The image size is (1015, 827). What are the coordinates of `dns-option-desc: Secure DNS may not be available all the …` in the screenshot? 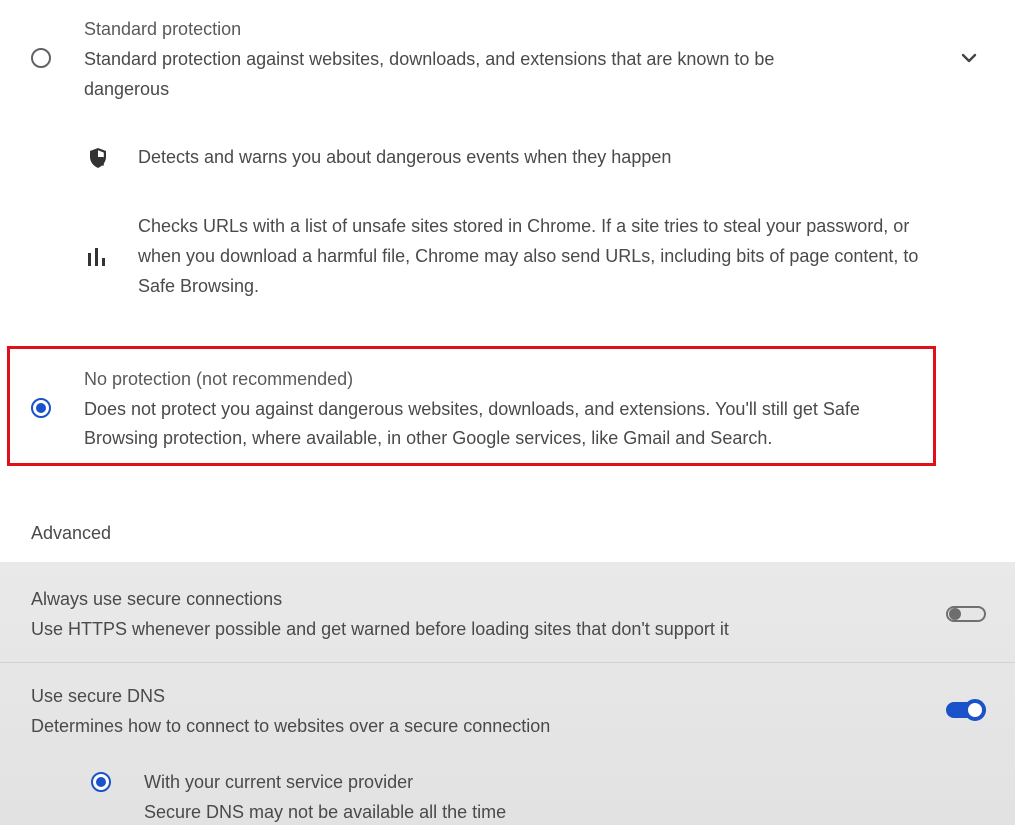 It's located at (325, 812).